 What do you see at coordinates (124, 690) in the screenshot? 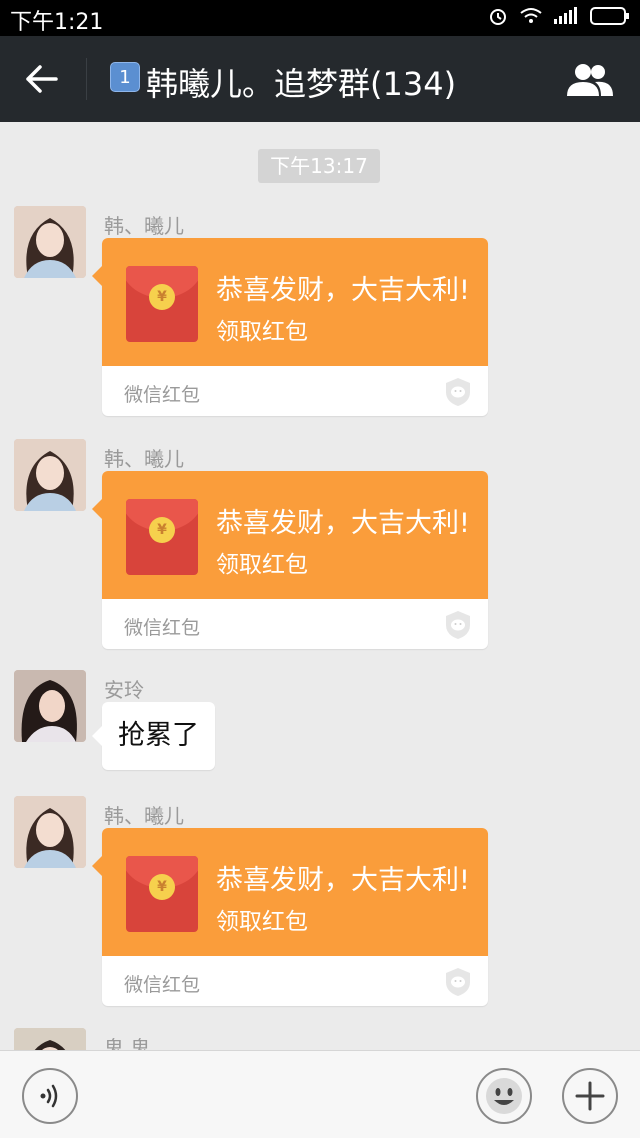
I see `sender-name: 安玲` at bounding box center [124, 690].